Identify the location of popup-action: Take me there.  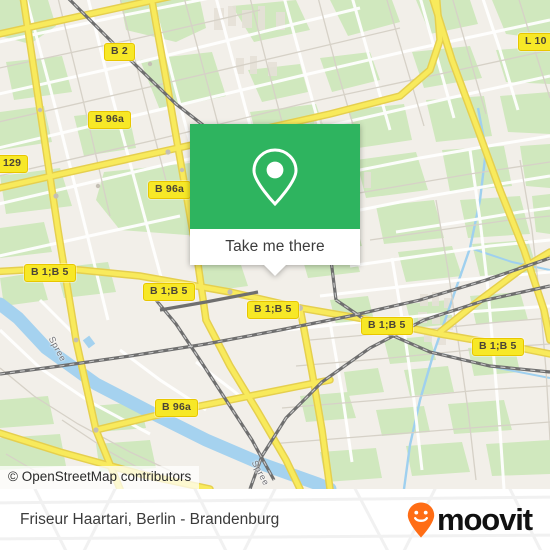
(275, 252).